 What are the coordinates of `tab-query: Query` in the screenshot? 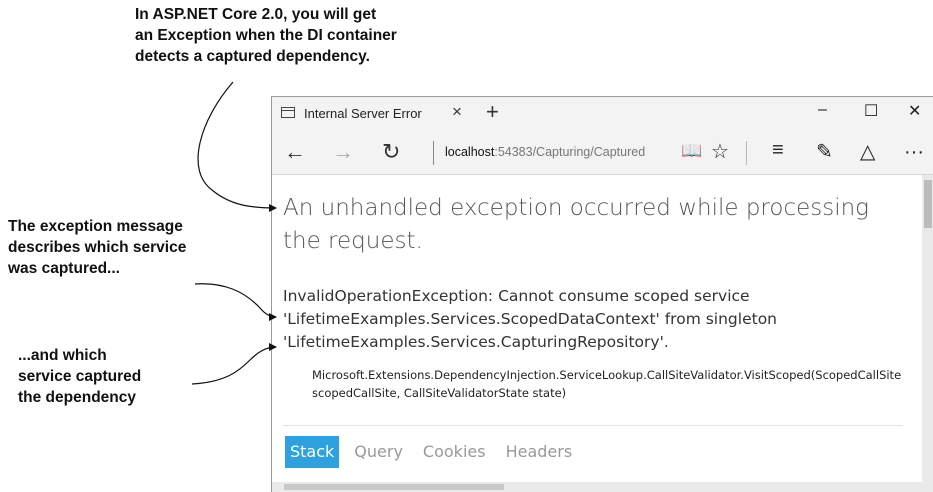 It's located at (378, 452).